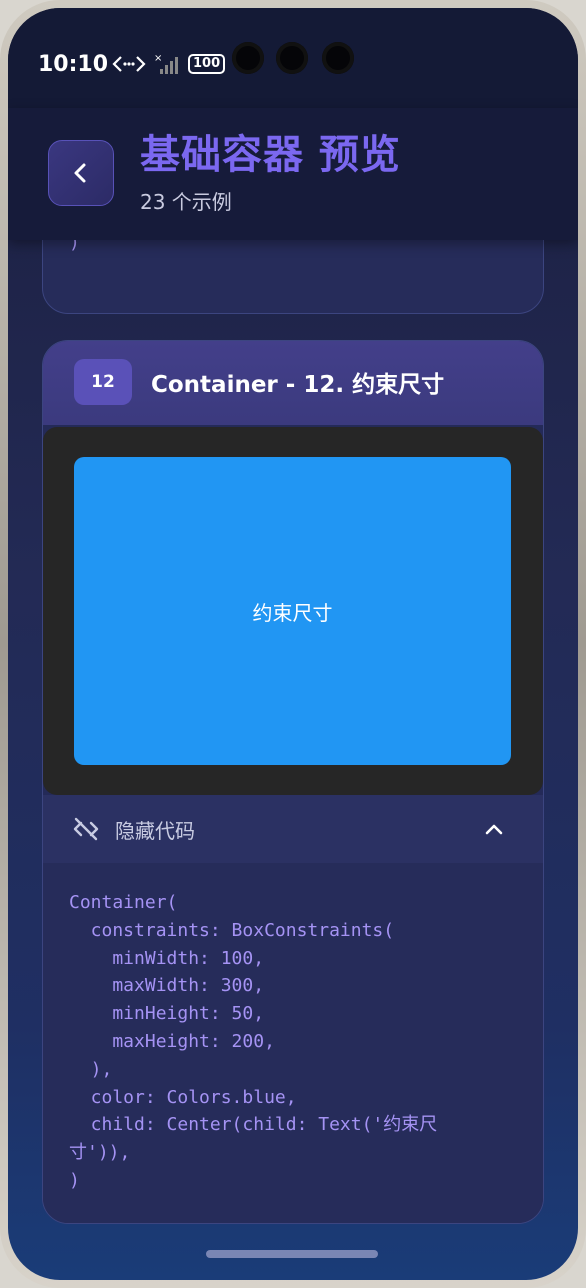 This screenshot has width=586, height=1288. Describe the element at coordinates (207, 64) in the screenshot. I see `battery-icon: 100` at that location.